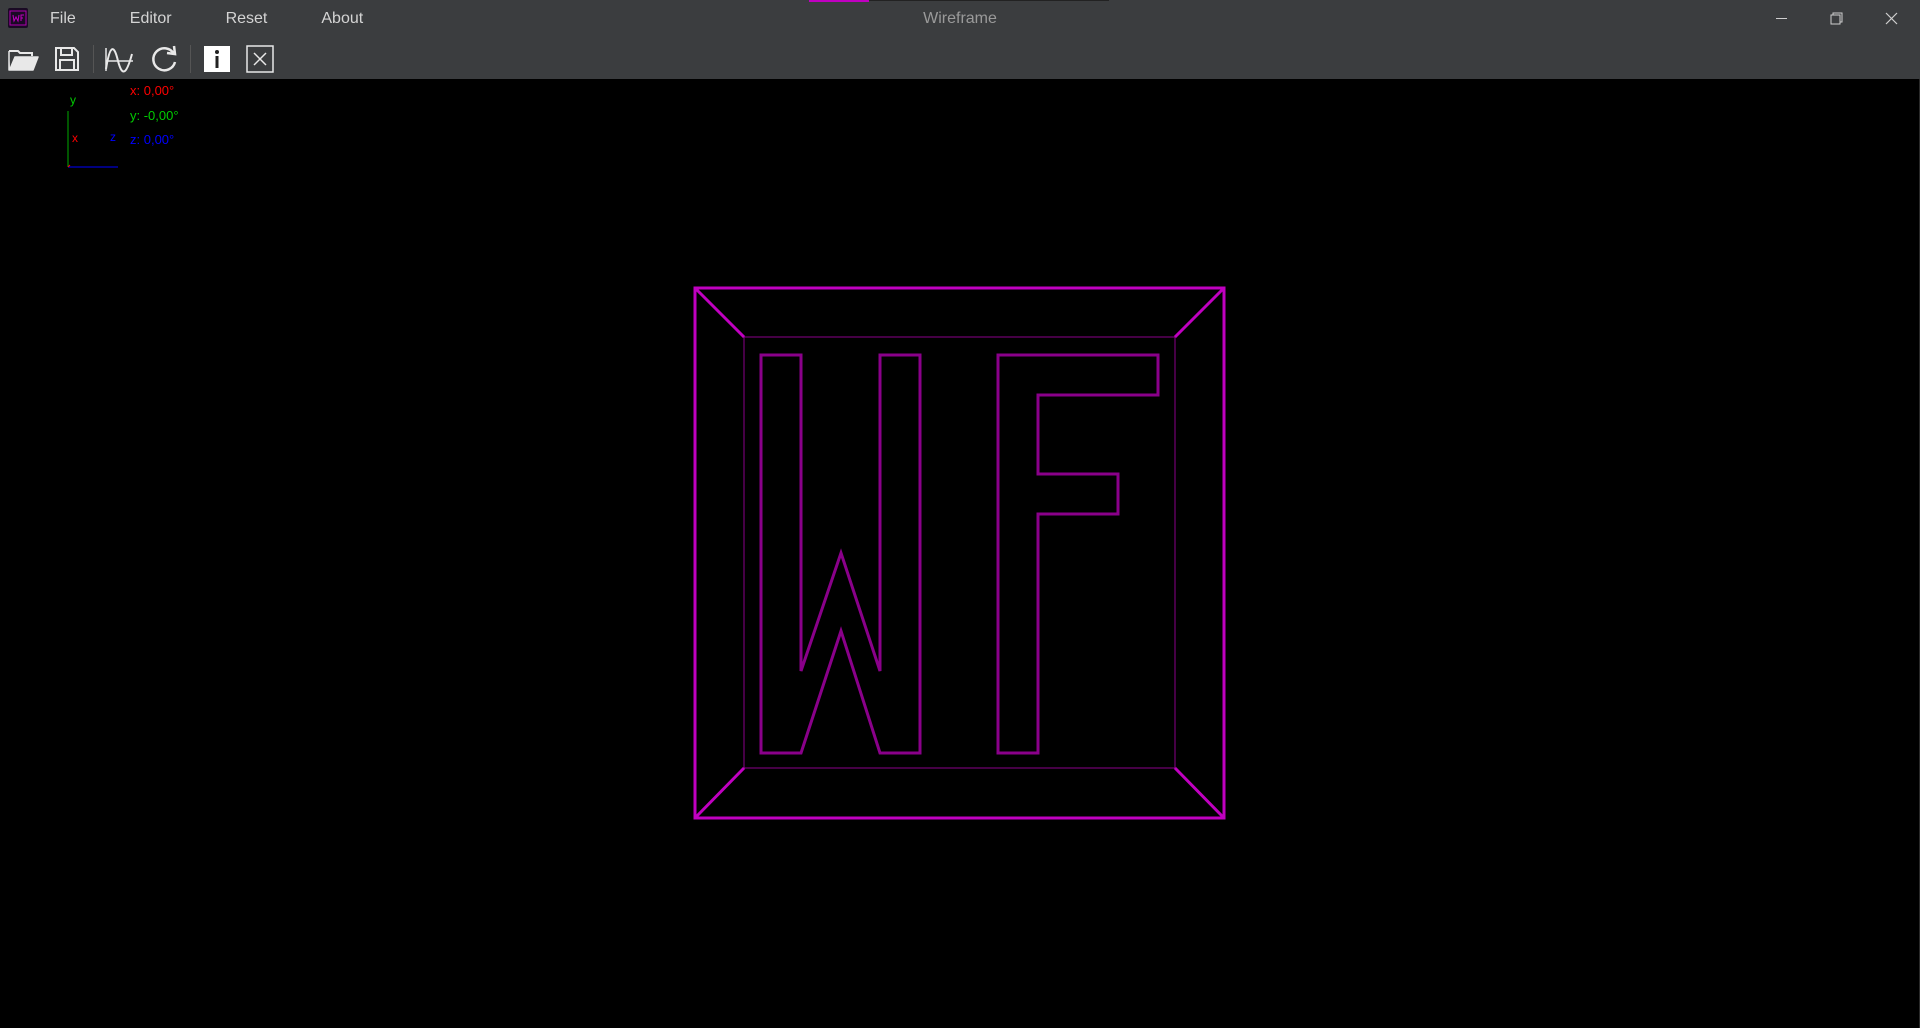  What do you see at coordinates (151, 18) in the screenshot?
I see `menu-editor: Editor` at bounding box center [151, 18].